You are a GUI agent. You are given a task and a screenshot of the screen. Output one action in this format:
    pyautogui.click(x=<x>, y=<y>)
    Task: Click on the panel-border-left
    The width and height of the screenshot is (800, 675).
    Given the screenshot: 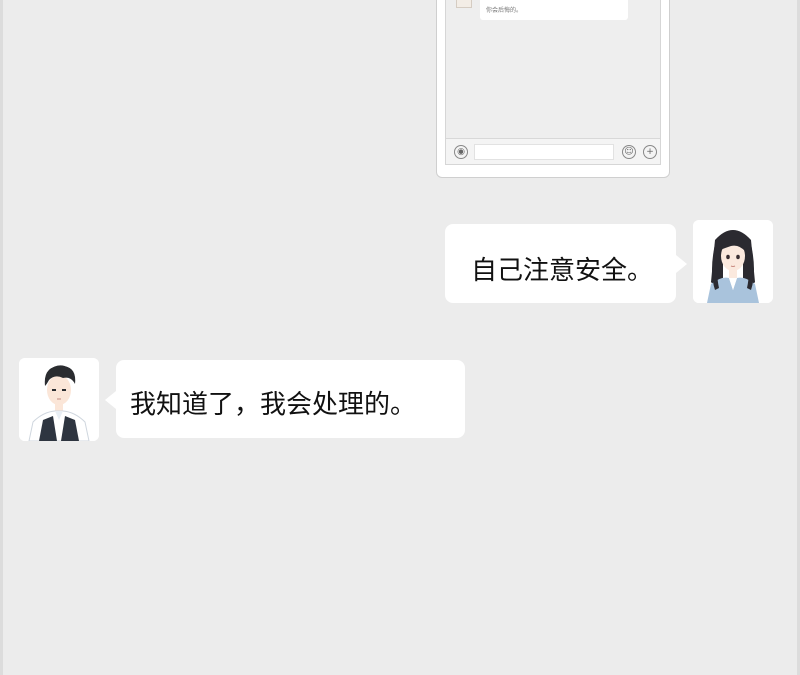 What is the action you would take?
    pyautogui.click(x=1, y=337)
    